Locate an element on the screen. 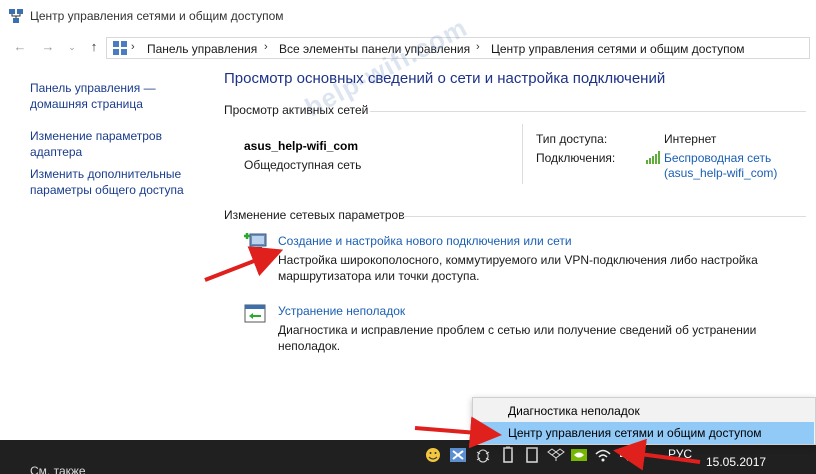 The width and height of the screenshot is (816, 474). new-connection-icon is located at coordinates (255, 241).